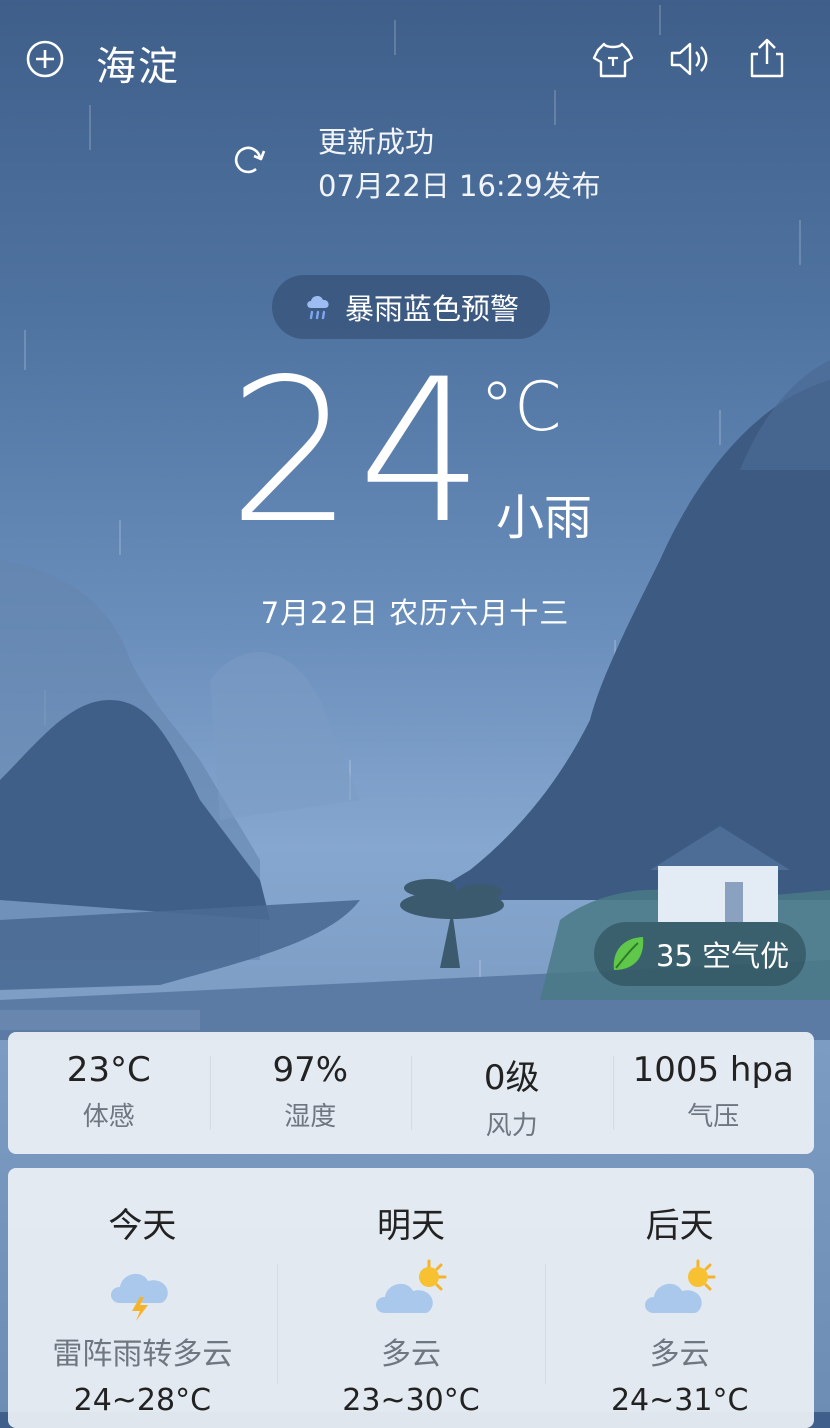 The width and height of the screenshot is (830, 1428). I want to click on forecast-desc: 雷阵雨转多云, so click(142, 1354).